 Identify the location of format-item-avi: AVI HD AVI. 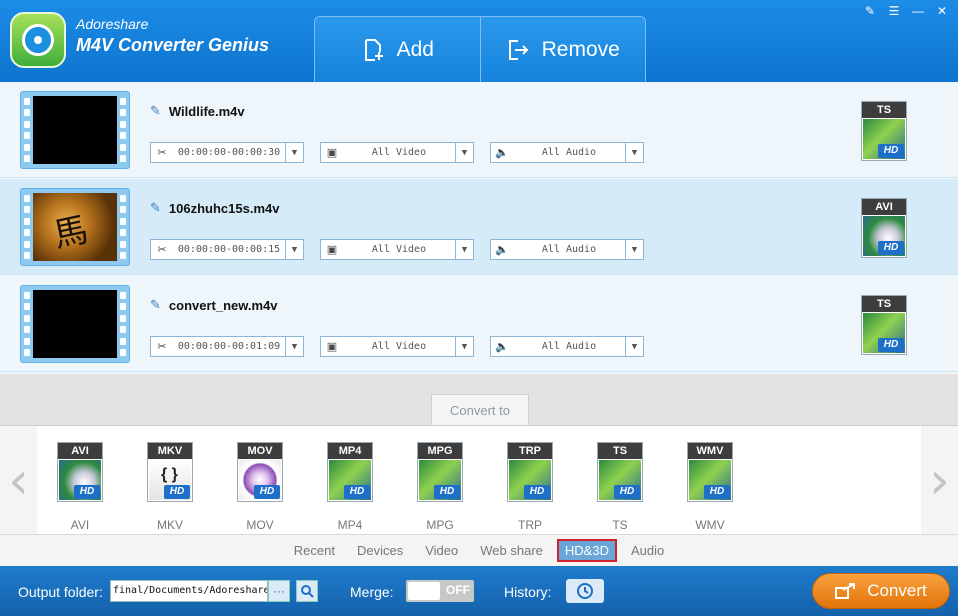
(80, 487).